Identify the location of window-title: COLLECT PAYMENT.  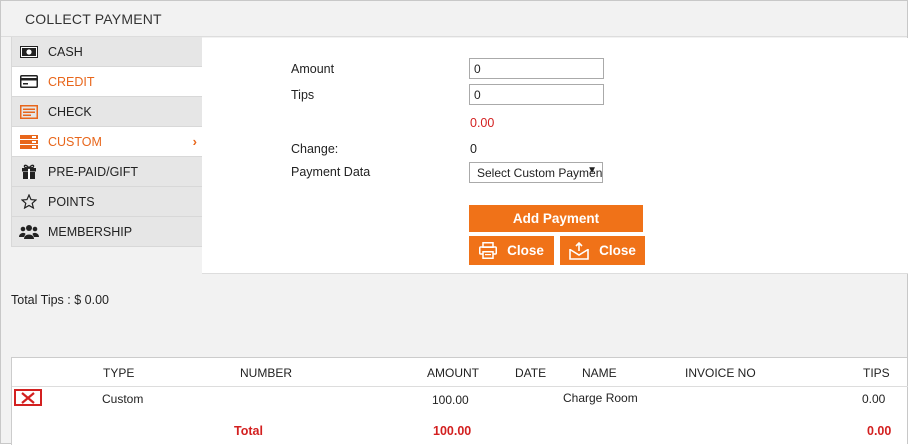
(454, 19).